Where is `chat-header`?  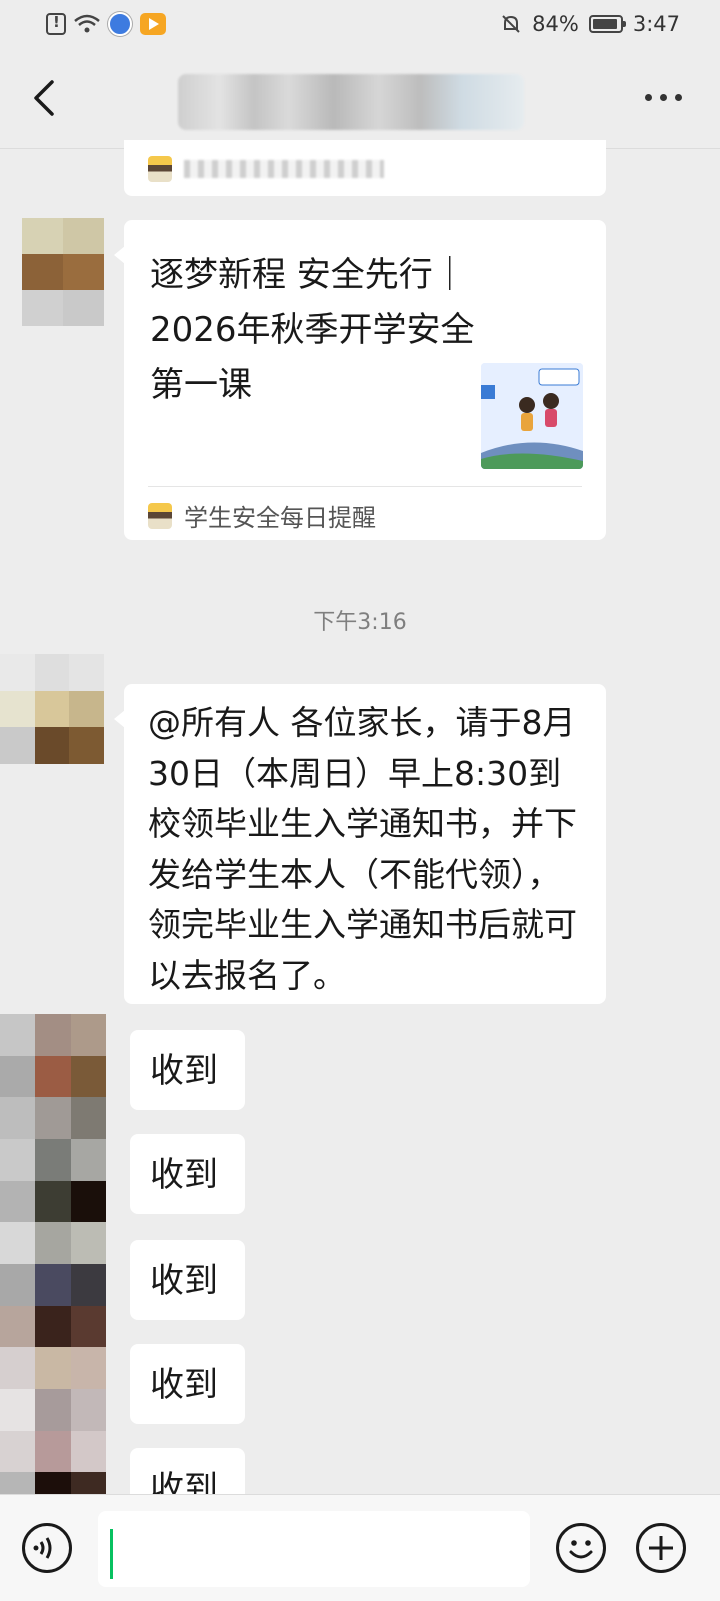 chat-header is located at coordinates (360, 100).